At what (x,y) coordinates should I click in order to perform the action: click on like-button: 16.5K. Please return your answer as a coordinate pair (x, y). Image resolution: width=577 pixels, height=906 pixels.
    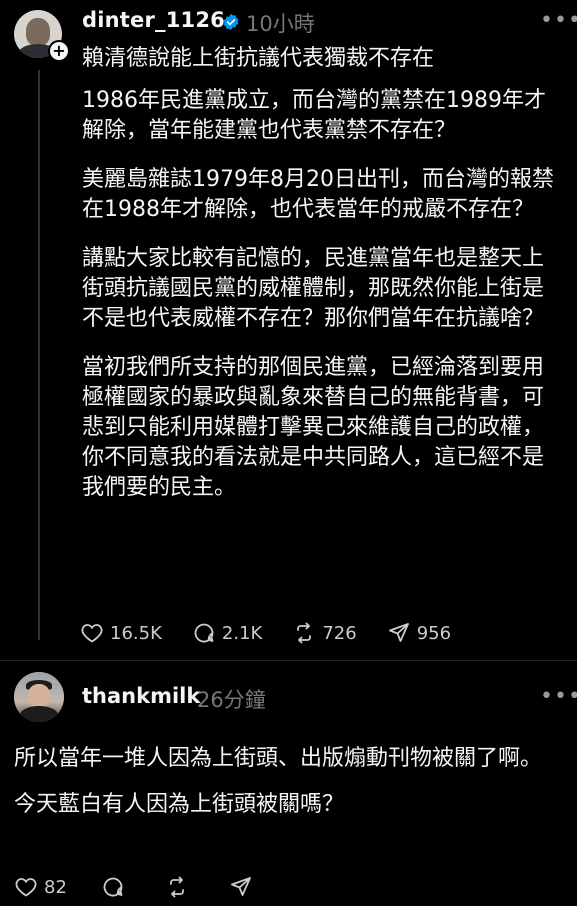
    Looking at the image, I should click on (121, 633).